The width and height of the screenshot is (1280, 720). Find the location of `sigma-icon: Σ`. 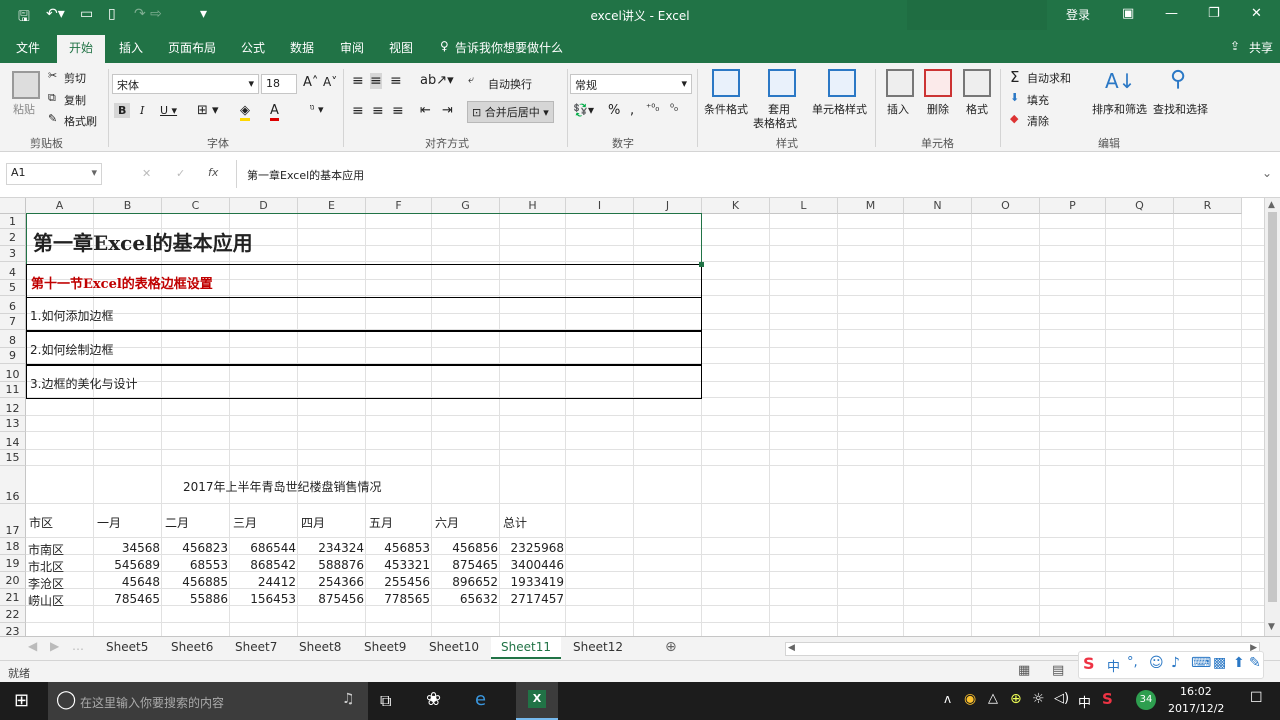

sigma-icon: Σ is located at coordinates (1014, 77).